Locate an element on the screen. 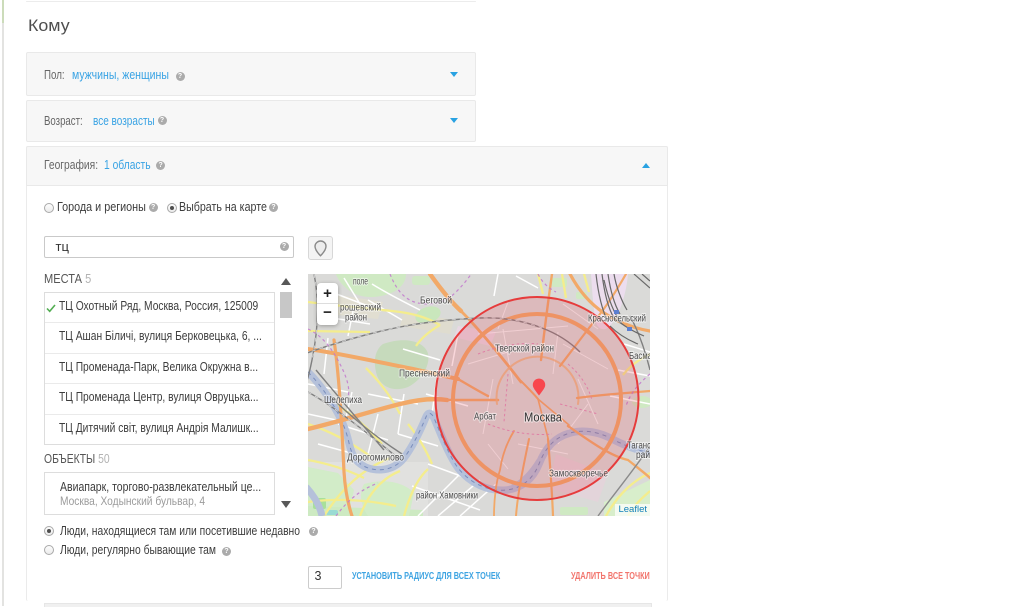  svg-text: Арбат is located at coordinates (485, 416).